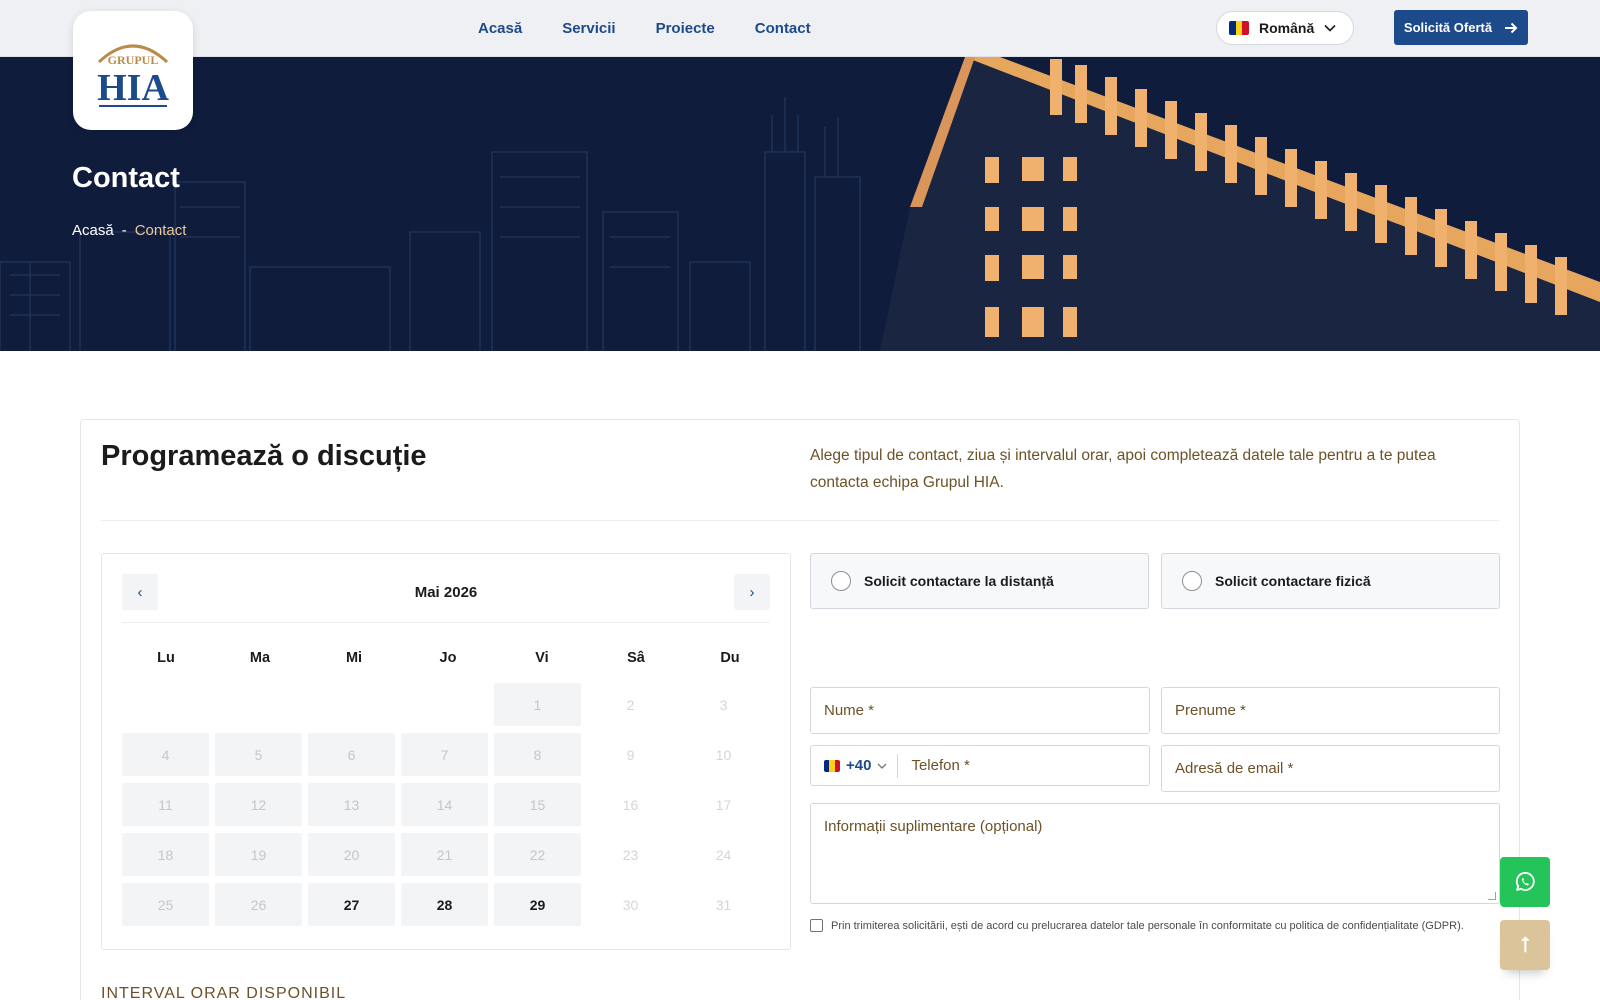 This screenshot has height=1000, width=1600. Describe the element at coordinates (444, 854) in the screenshot. I see `calendar-day-disabled: 21` at that location.